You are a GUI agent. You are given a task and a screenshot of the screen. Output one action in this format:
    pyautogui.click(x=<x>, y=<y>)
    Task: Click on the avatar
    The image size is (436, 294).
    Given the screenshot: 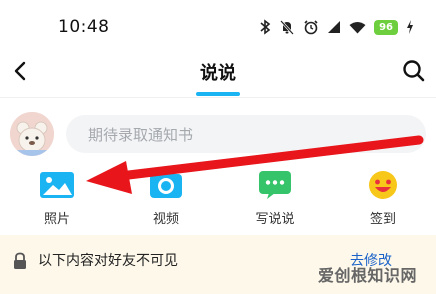 What is the action you would take?
    pyautogui.click(x=32, y=134)
    